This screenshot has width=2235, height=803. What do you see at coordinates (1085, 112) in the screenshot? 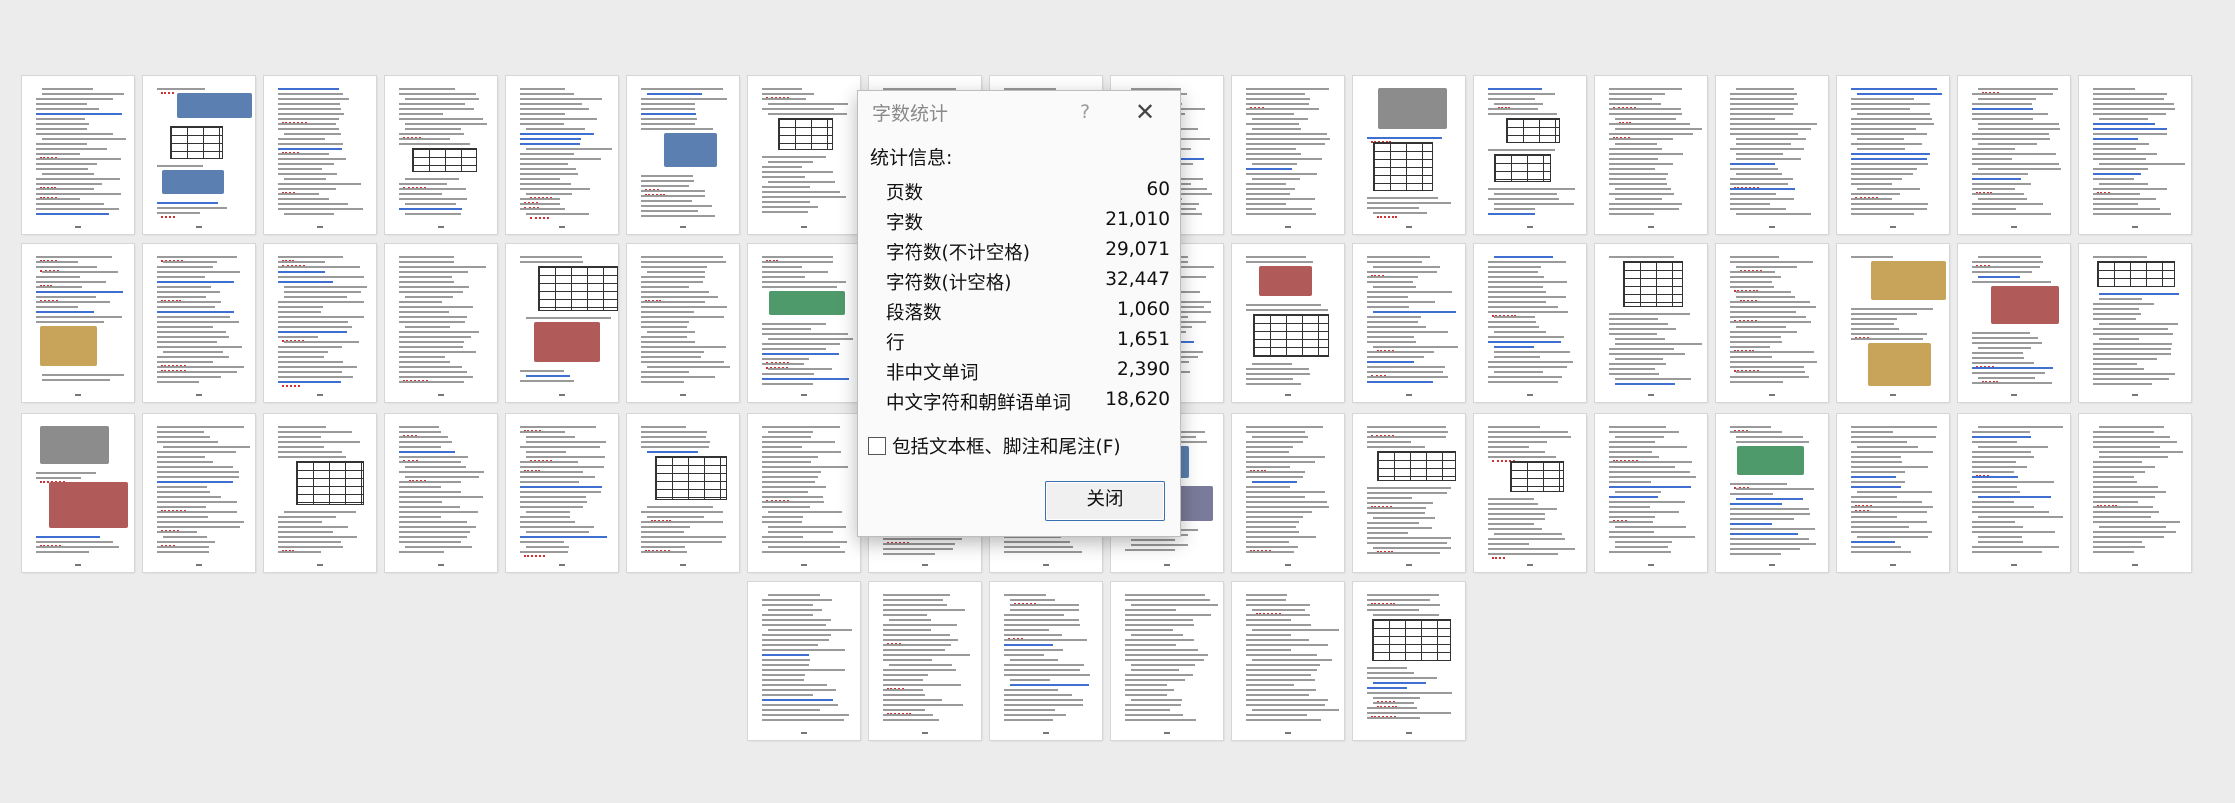
I see `help-button: ?` at bounding box center [1085, 112].